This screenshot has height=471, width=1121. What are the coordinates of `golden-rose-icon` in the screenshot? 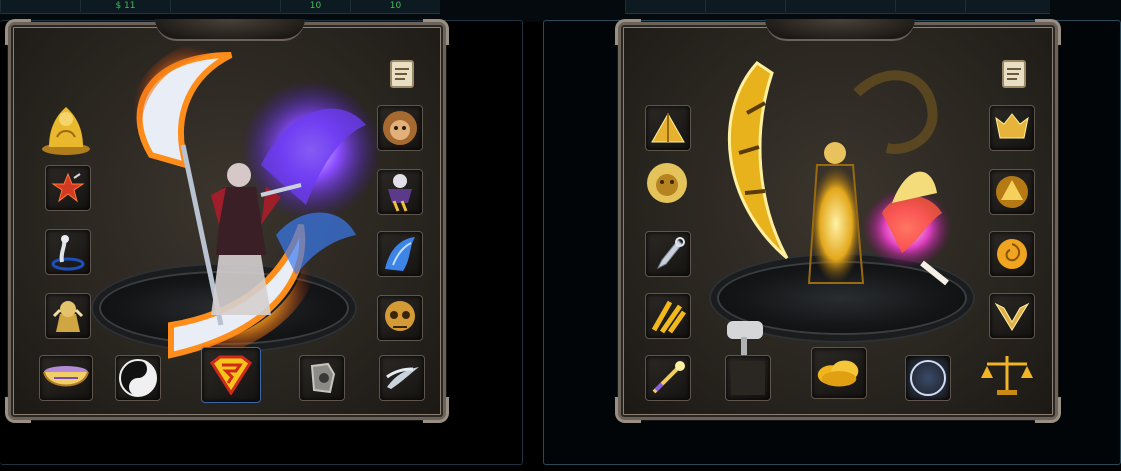 It's located at (1012, 254).